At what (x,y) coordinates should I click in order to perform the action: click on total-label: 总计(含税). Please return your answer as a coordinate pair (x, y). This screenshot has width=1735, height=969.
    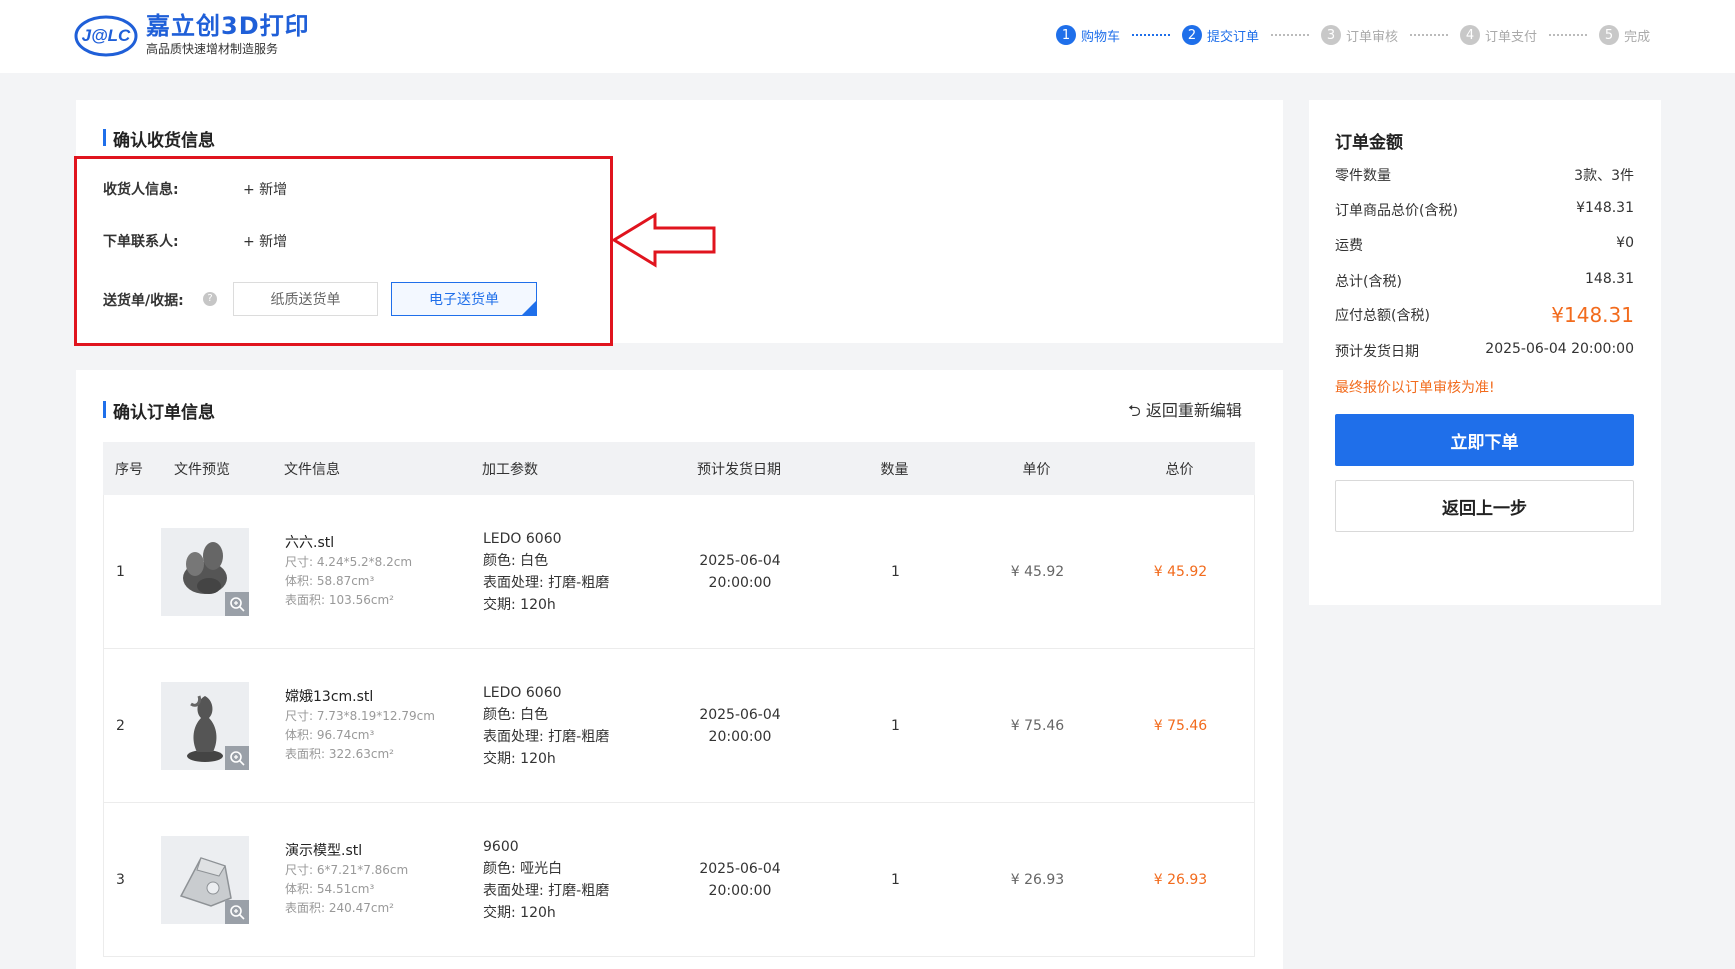
    Looking at the image, I should click on (1368, 282).